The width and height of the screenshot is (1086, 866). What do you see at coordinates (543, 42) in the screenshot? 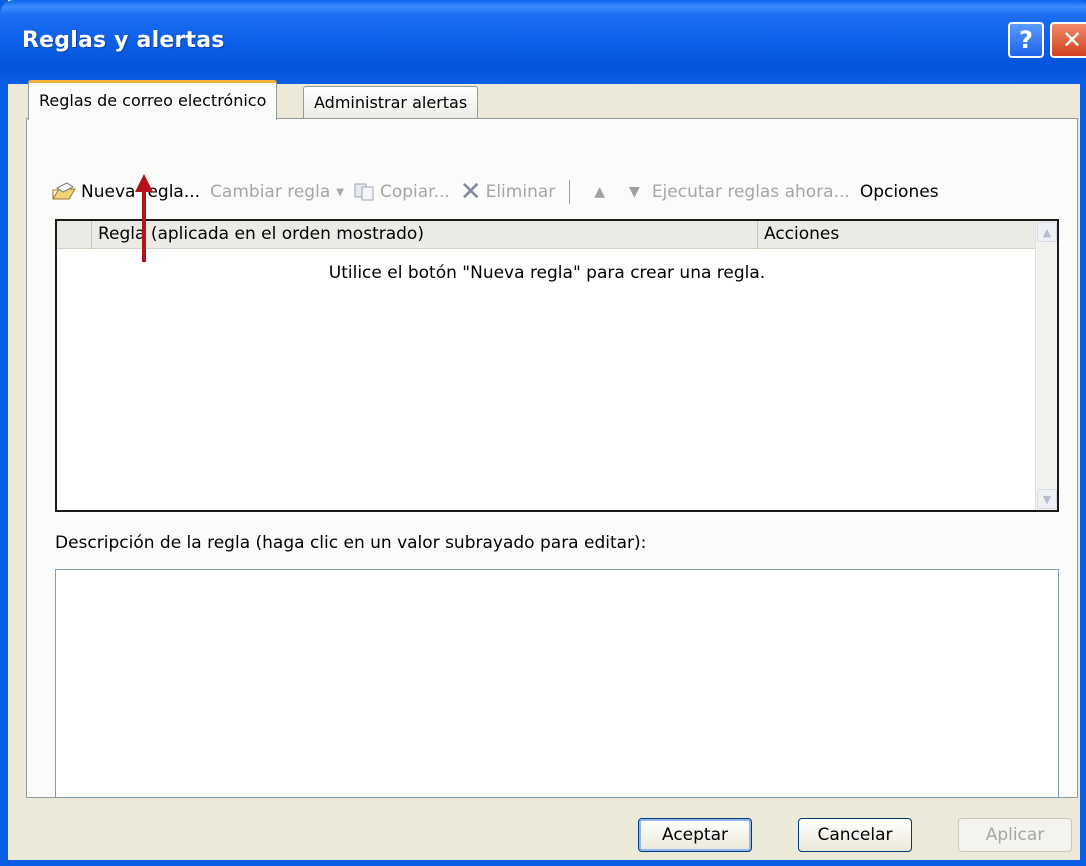
I see `title-bar: Reglas y alertas ? ✕` at bounding box center [543, 42].